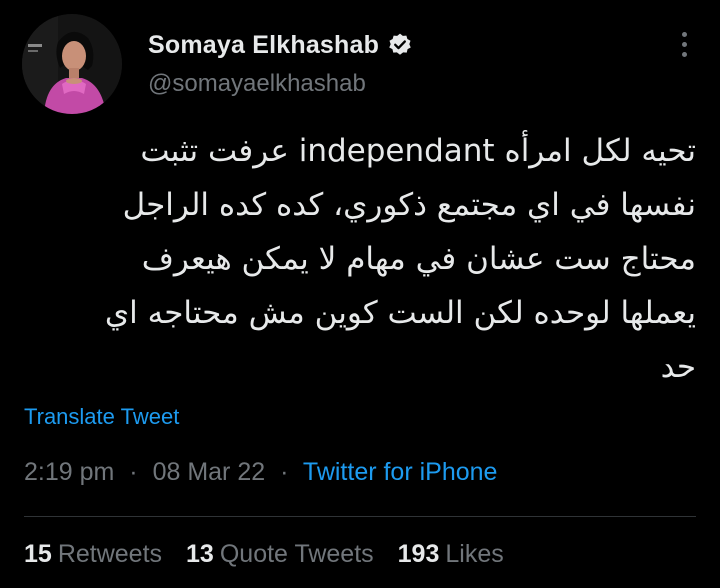 The image size is (720, 588). What do you see at coordinates (418, 259) in the screenshot?
I see `tweet-text-line: محتاج ست عشان في مهام لا يمكن هيعرف` at bounding box center [418, 259].